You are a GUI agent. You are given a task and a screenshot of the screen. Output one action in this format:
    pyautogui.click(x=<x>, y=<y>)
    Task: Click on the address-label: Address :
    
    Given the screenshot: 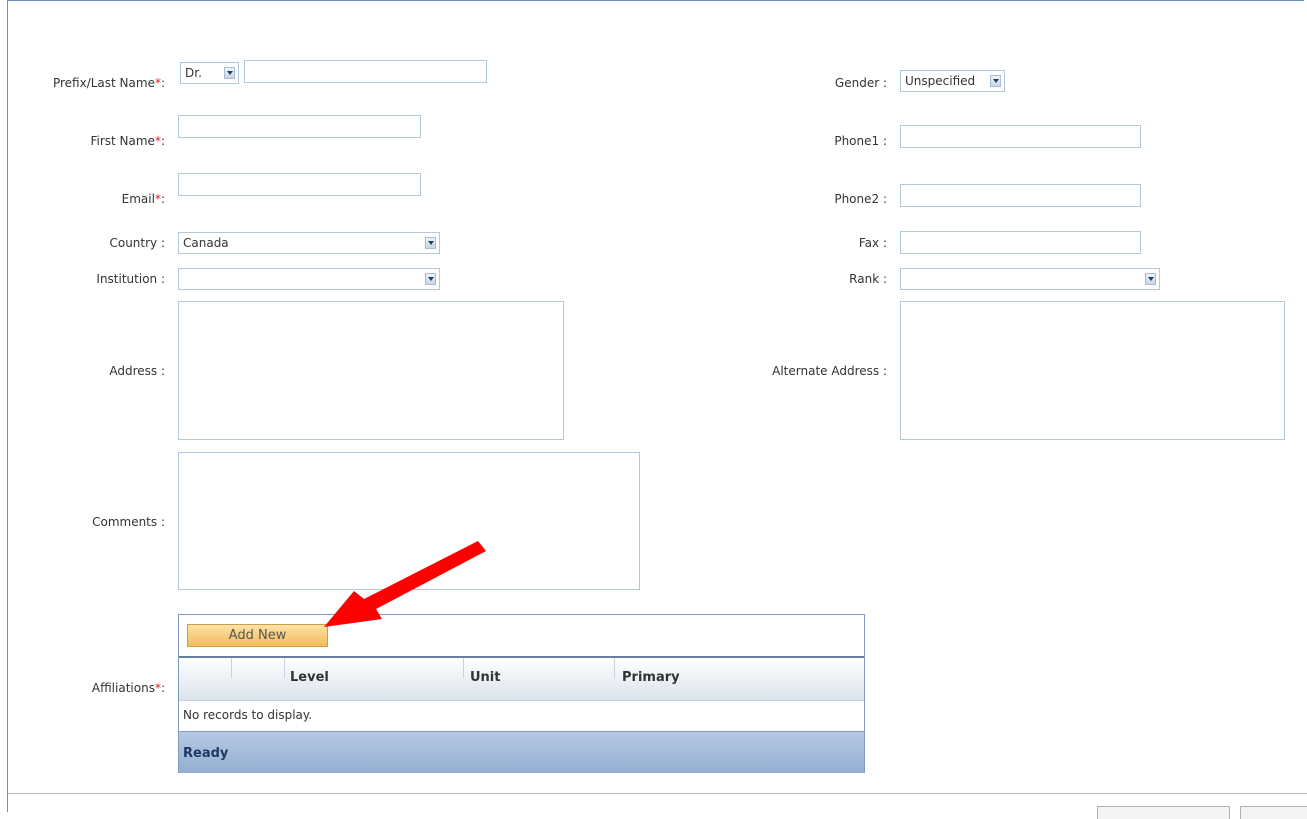 What is the action you would take?
    pyautogui.click(x=137, y=371)
    